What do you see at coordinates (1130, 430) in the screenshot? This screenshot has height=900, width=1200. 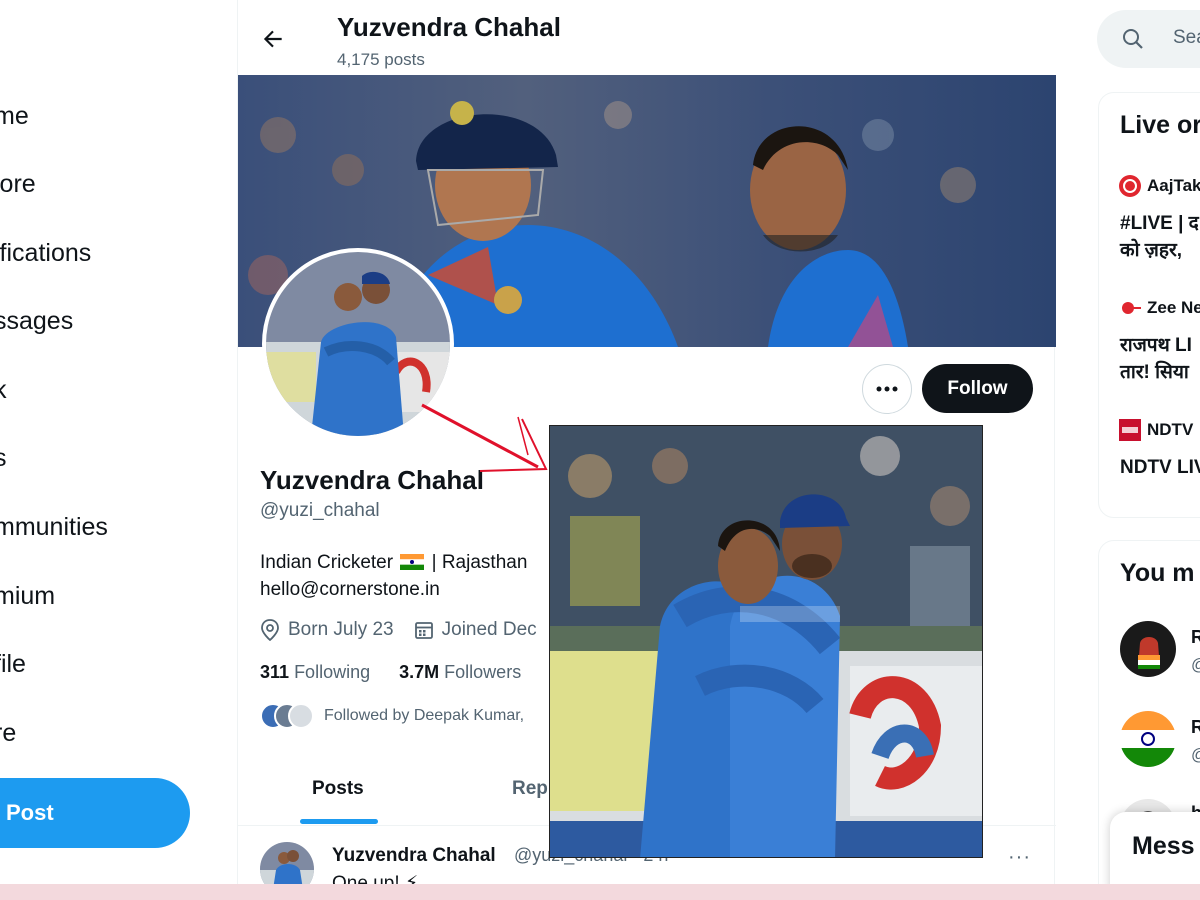 I see `ndtv-logo-icon` at bounding box center [1130, 430].